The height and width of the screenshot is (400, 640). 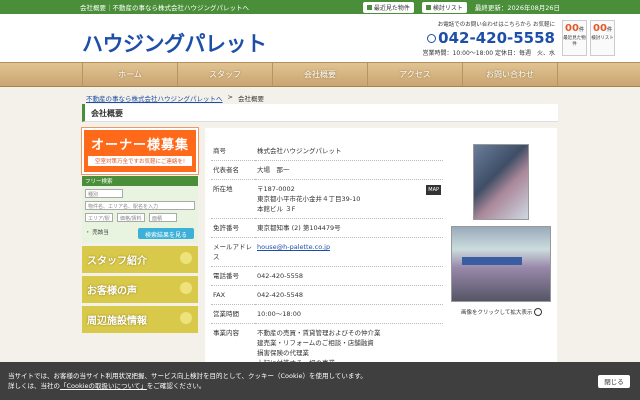 I want to click on consider-label: 検討リスト, so click(x=447, y=8).